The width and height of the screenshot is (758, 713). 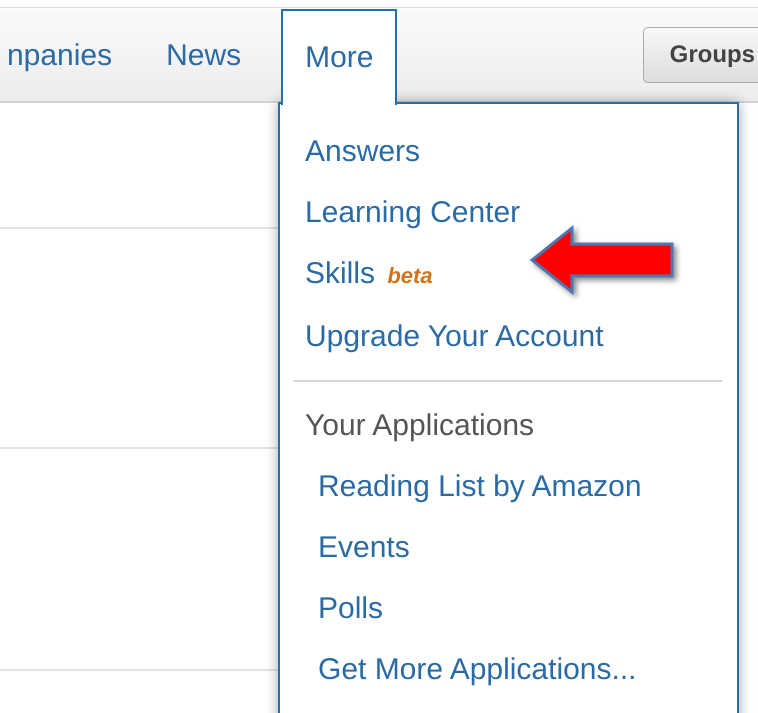 I want to click on arrow-icon, so click(x=602, y=260).